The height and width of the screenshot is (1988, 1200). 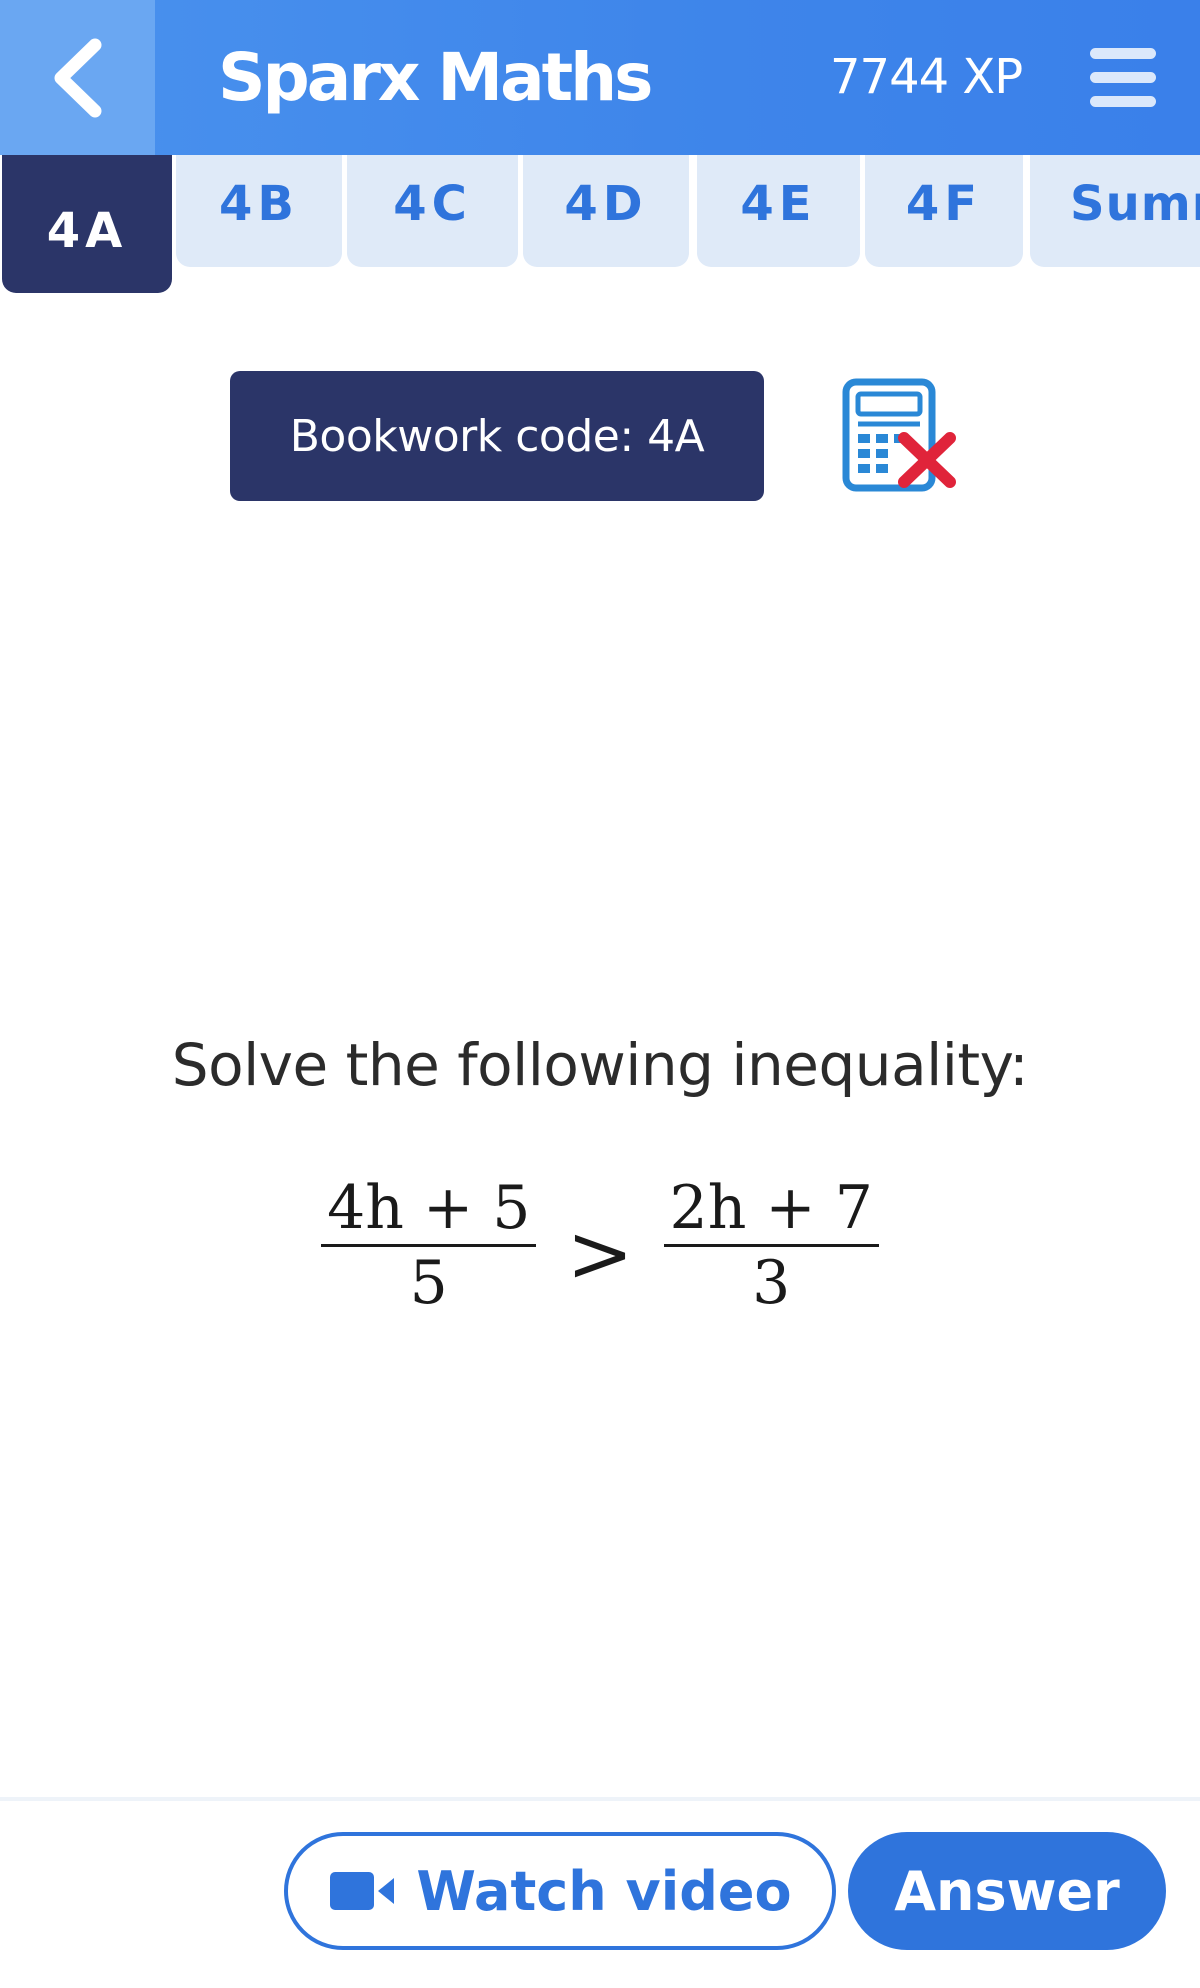 I want to click on hamburger-menu-icon, so click(x=1123, y=78).